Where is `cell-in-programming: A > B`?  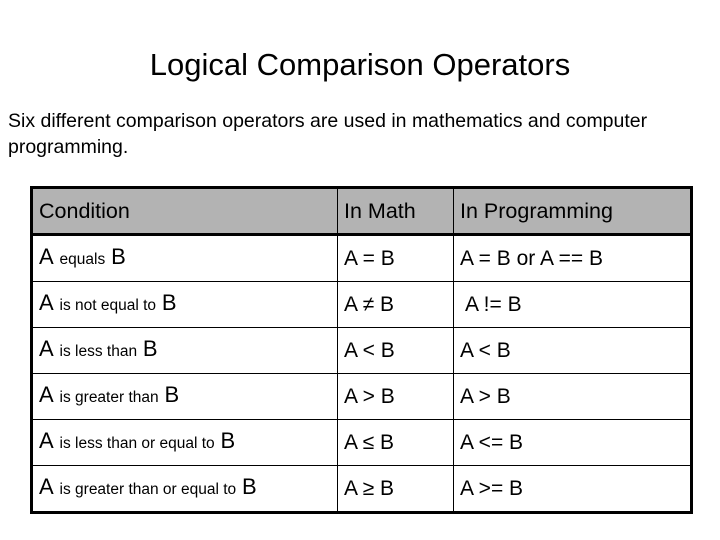 cell-in-programming: A > B is located at coordinates (572, 396).